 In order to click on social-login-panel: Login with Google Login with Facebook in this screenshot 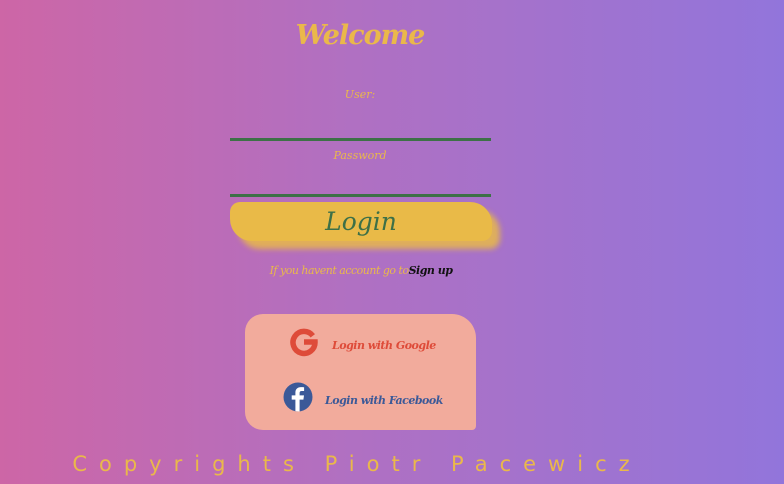, I will do `click(360, 372)`.